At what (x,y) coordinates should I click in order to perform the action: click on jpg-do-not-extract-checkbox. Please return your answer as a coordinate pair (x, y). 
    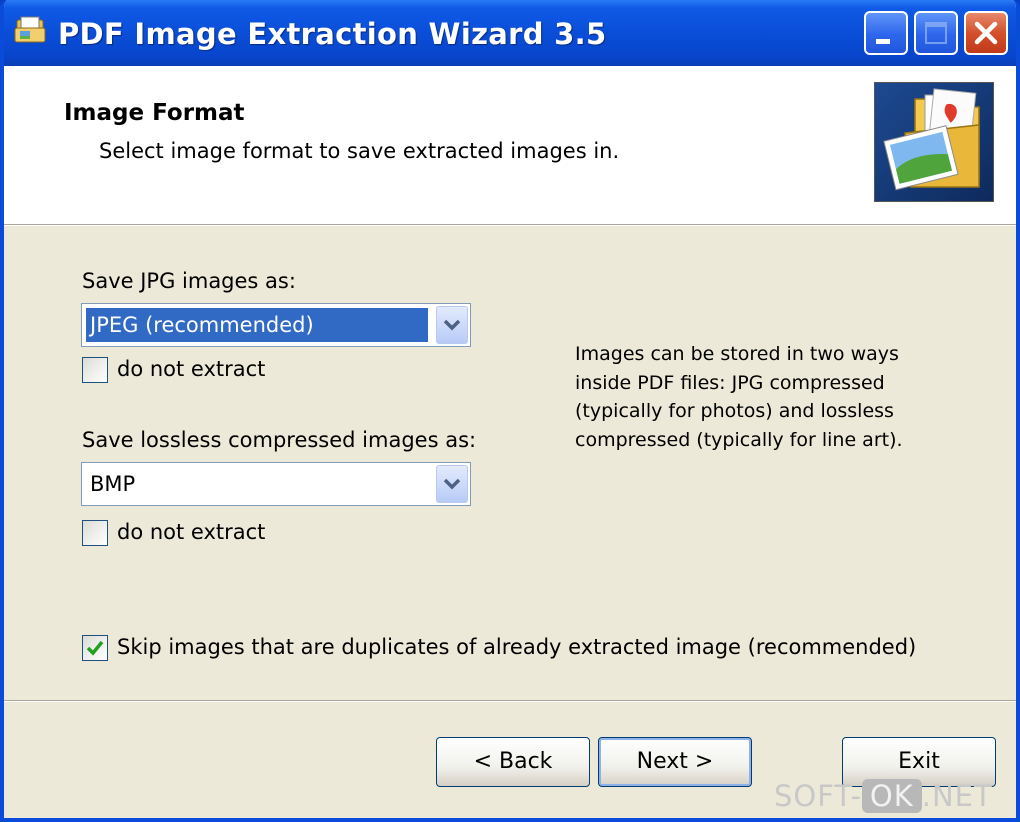
    Looking at the image, I should click on (95, 370).